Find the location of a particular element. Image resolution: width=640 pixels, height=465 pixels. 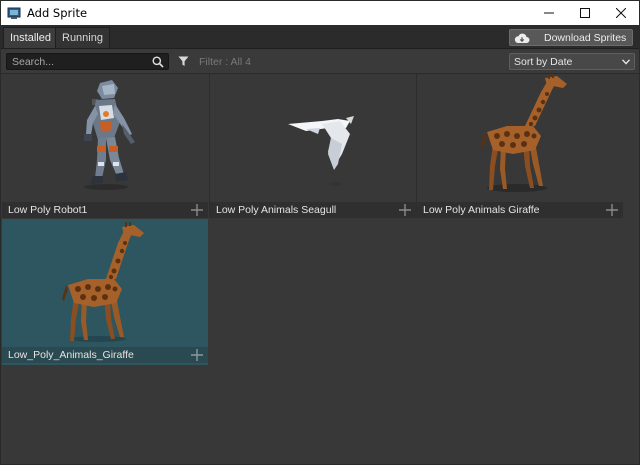

sprite-card-robot: Low Poly Robot1 is located at coordinates (105, 147).